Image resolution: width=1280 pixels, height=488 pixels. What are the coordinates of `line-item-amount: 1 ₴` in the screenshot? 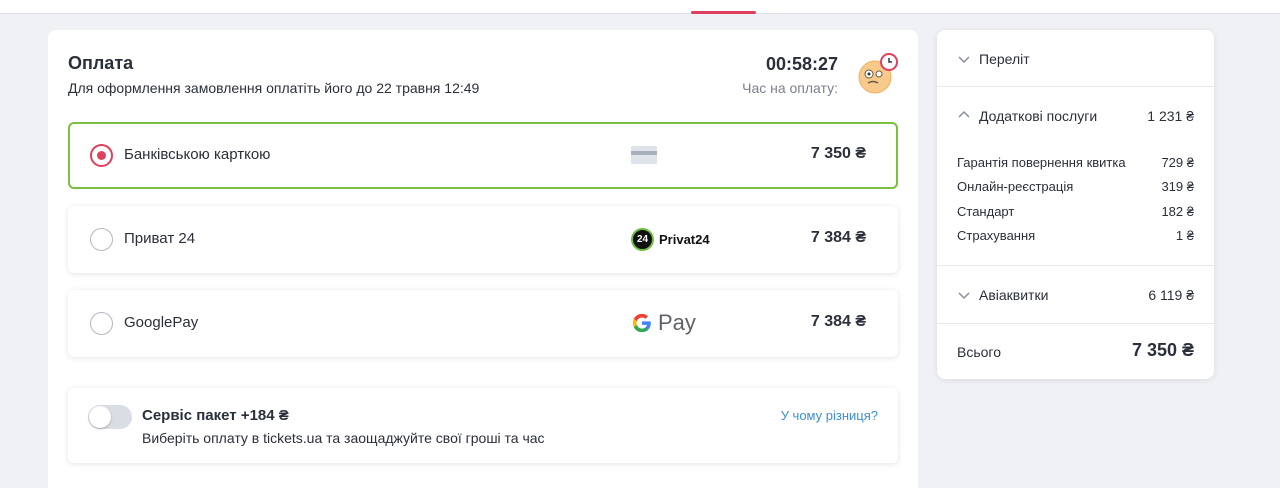 It's located at (1184, 235).